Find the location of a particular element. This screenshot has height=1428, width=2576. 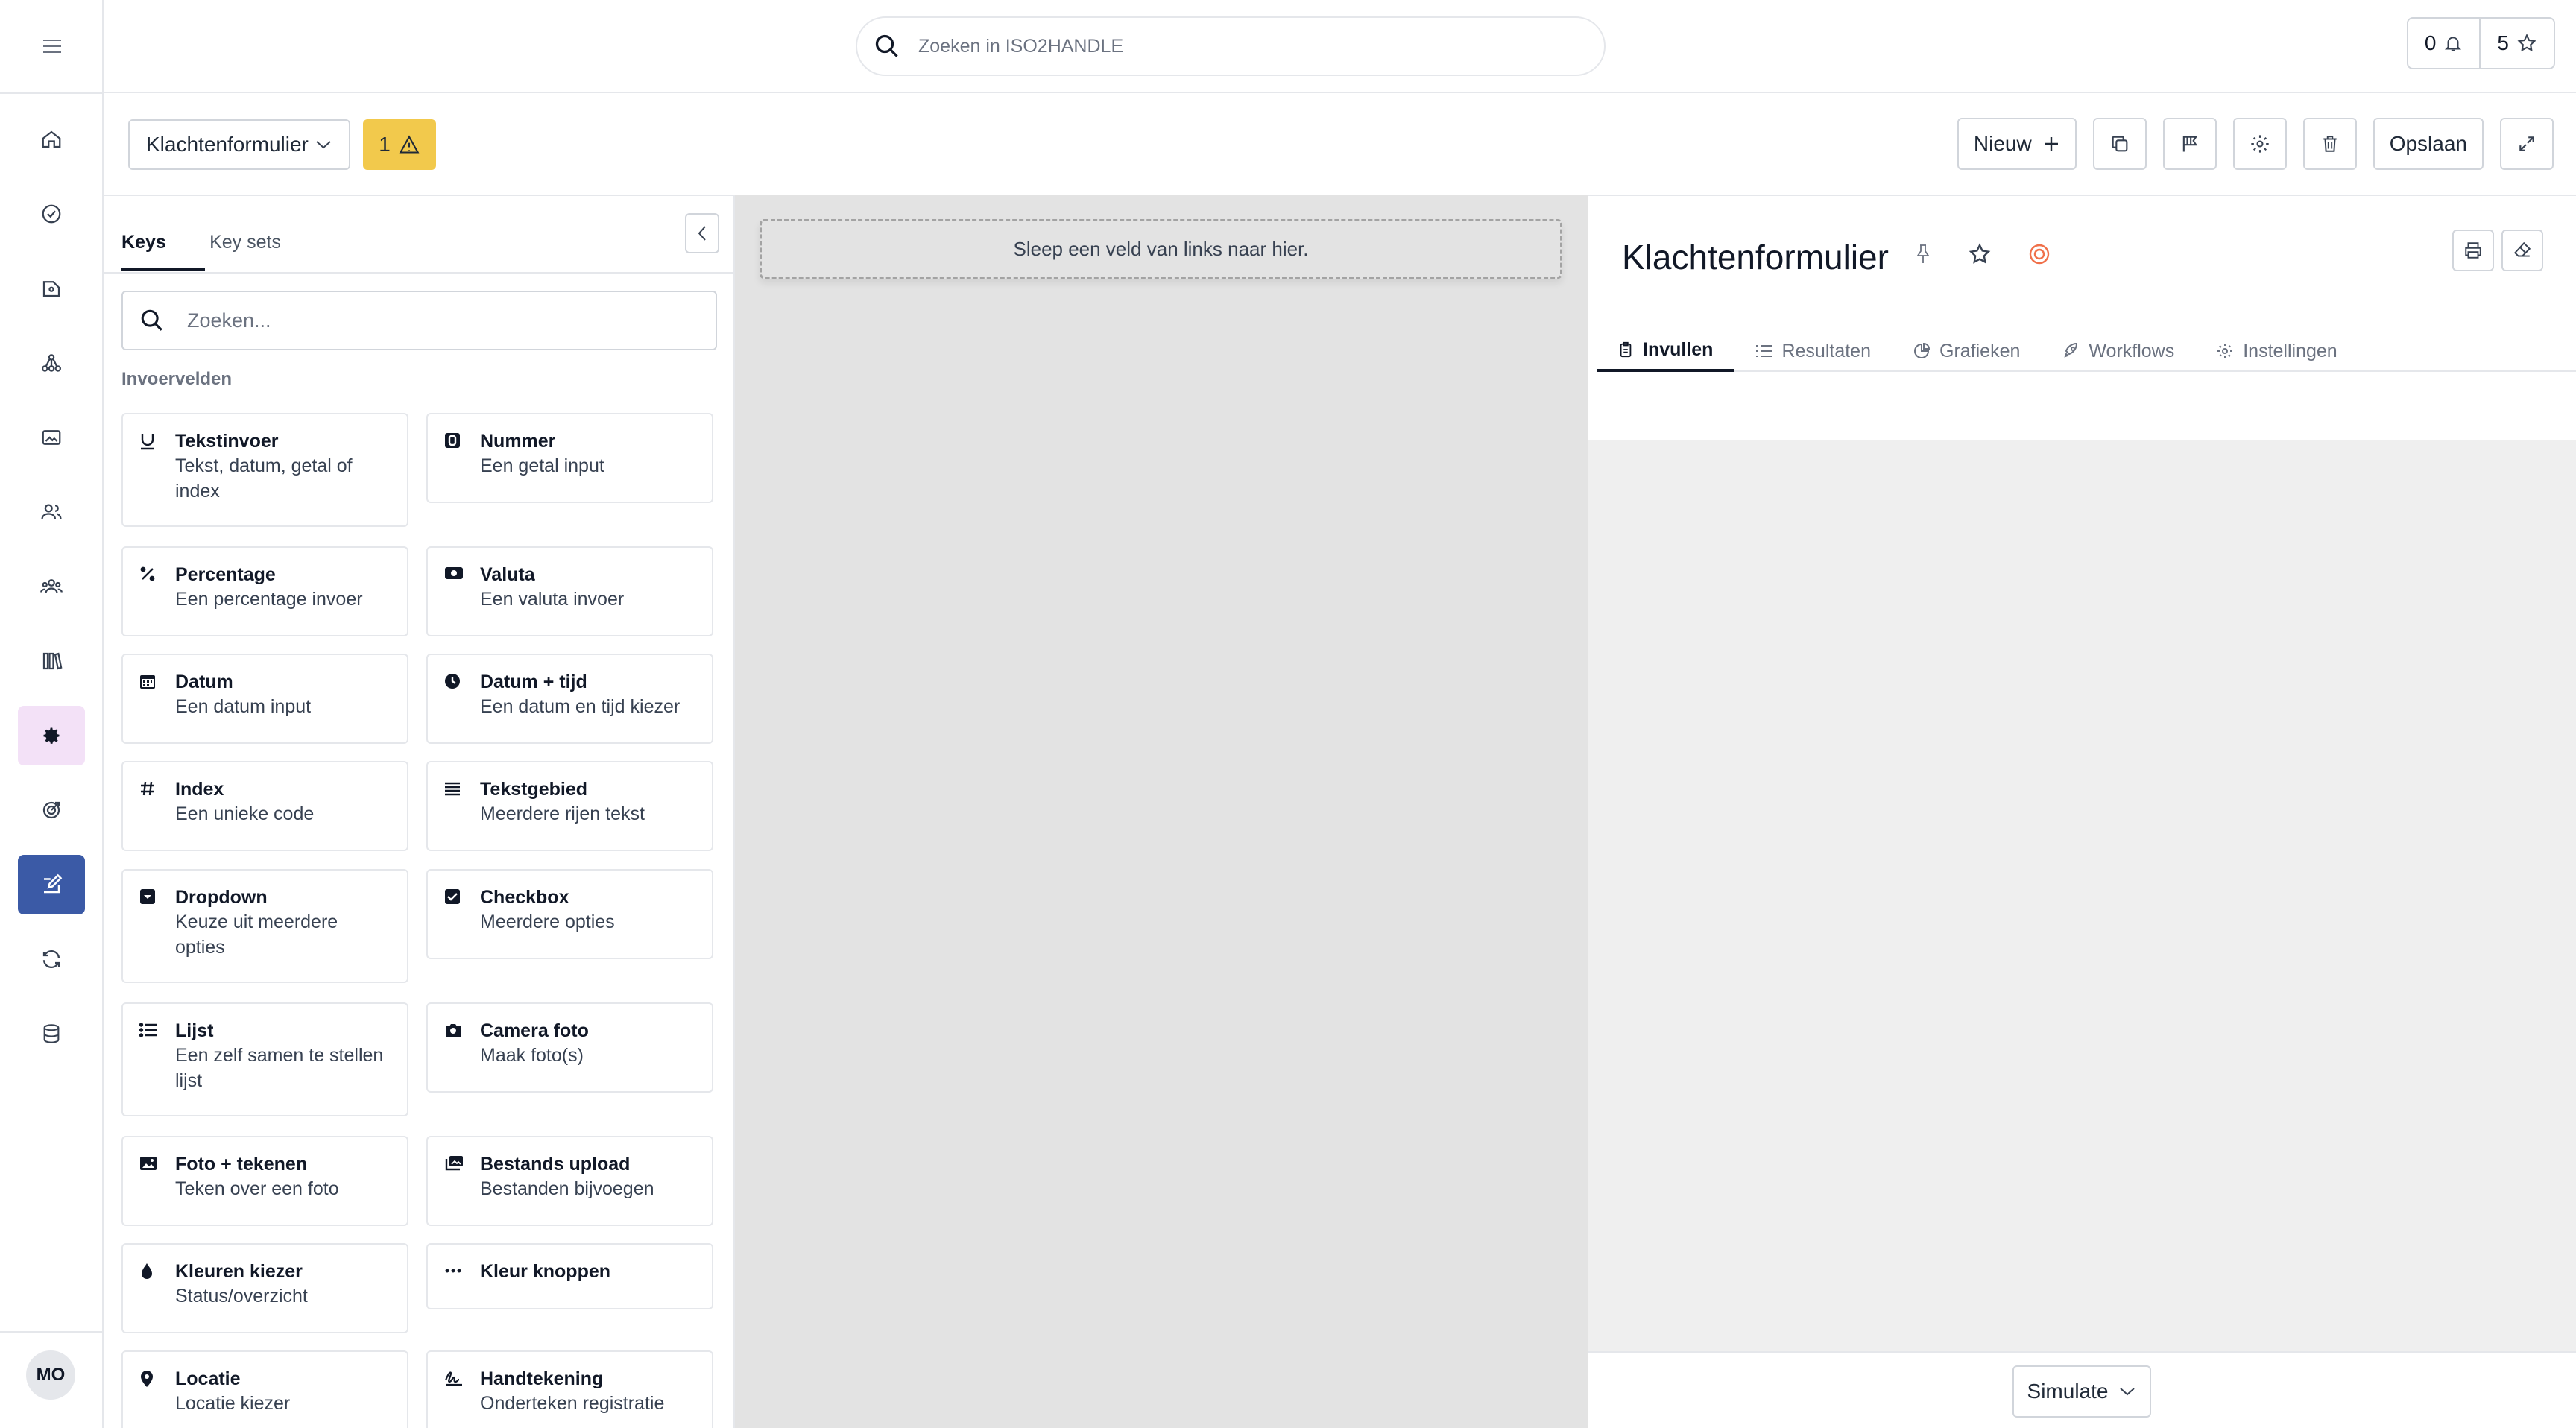

notifications-button: 0 is located at coordinates (2444, 43).